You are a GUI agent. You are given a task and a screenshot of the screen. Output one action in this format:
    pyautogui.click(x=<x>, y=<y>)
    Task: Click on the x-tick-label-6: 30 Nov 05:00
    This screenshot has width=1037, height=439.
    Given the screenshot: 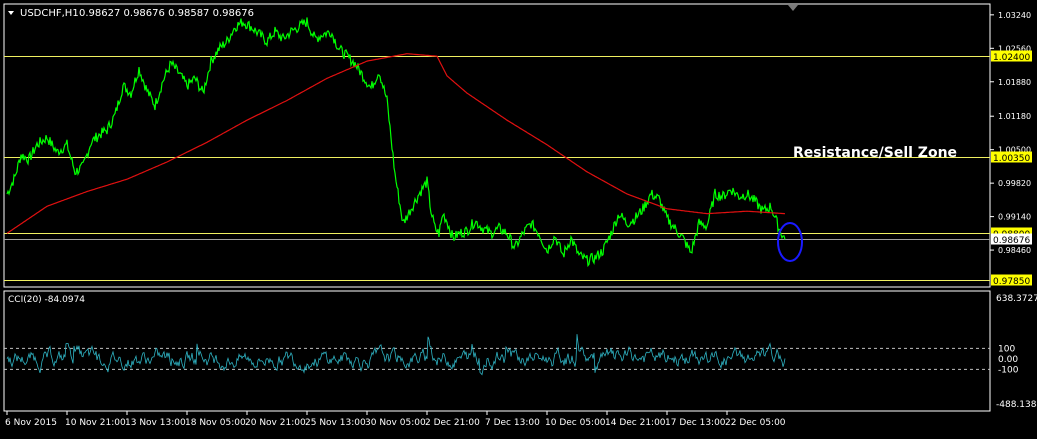 What is the action you would take?
    pyautogui.click(x=395, y=423)
    